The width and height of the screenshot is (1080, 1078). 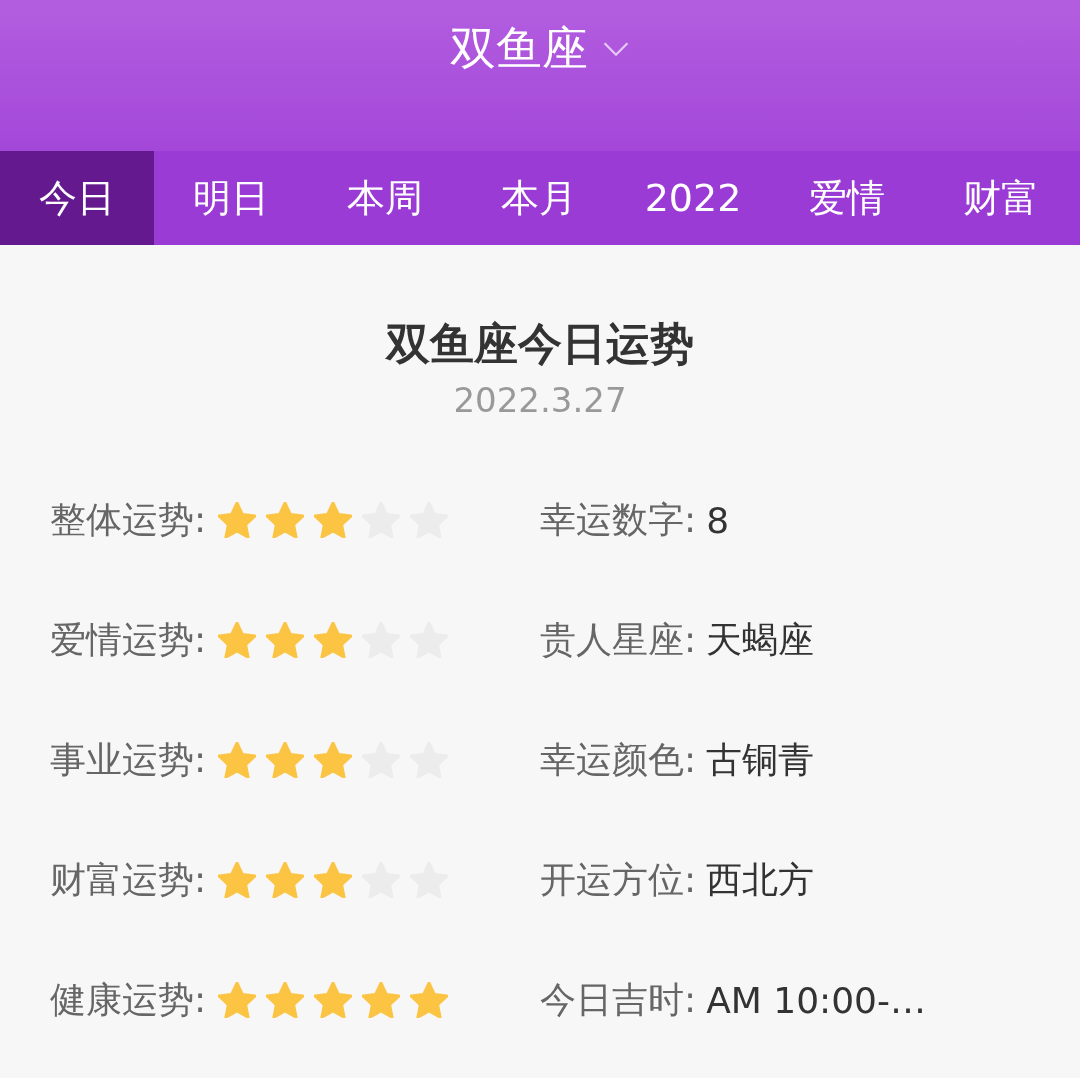 I want to click on fact-label: 开运方位:, so click(x=618, y=879).